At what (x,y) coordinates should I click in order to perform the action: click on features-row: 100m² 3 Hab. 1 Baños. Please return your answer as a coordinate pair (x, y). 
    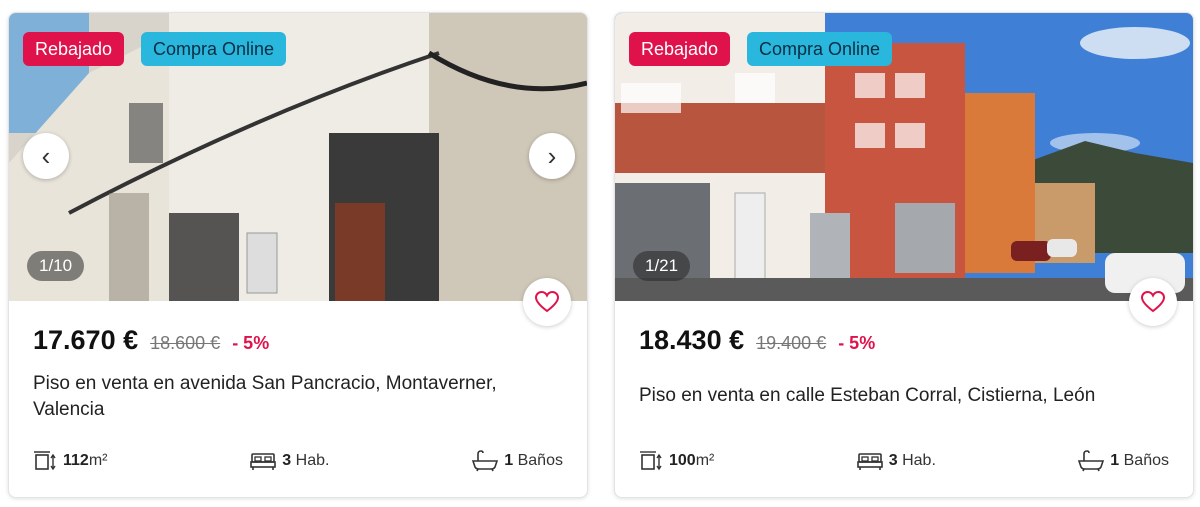
    Looking at the image, I should click on (904, 461).